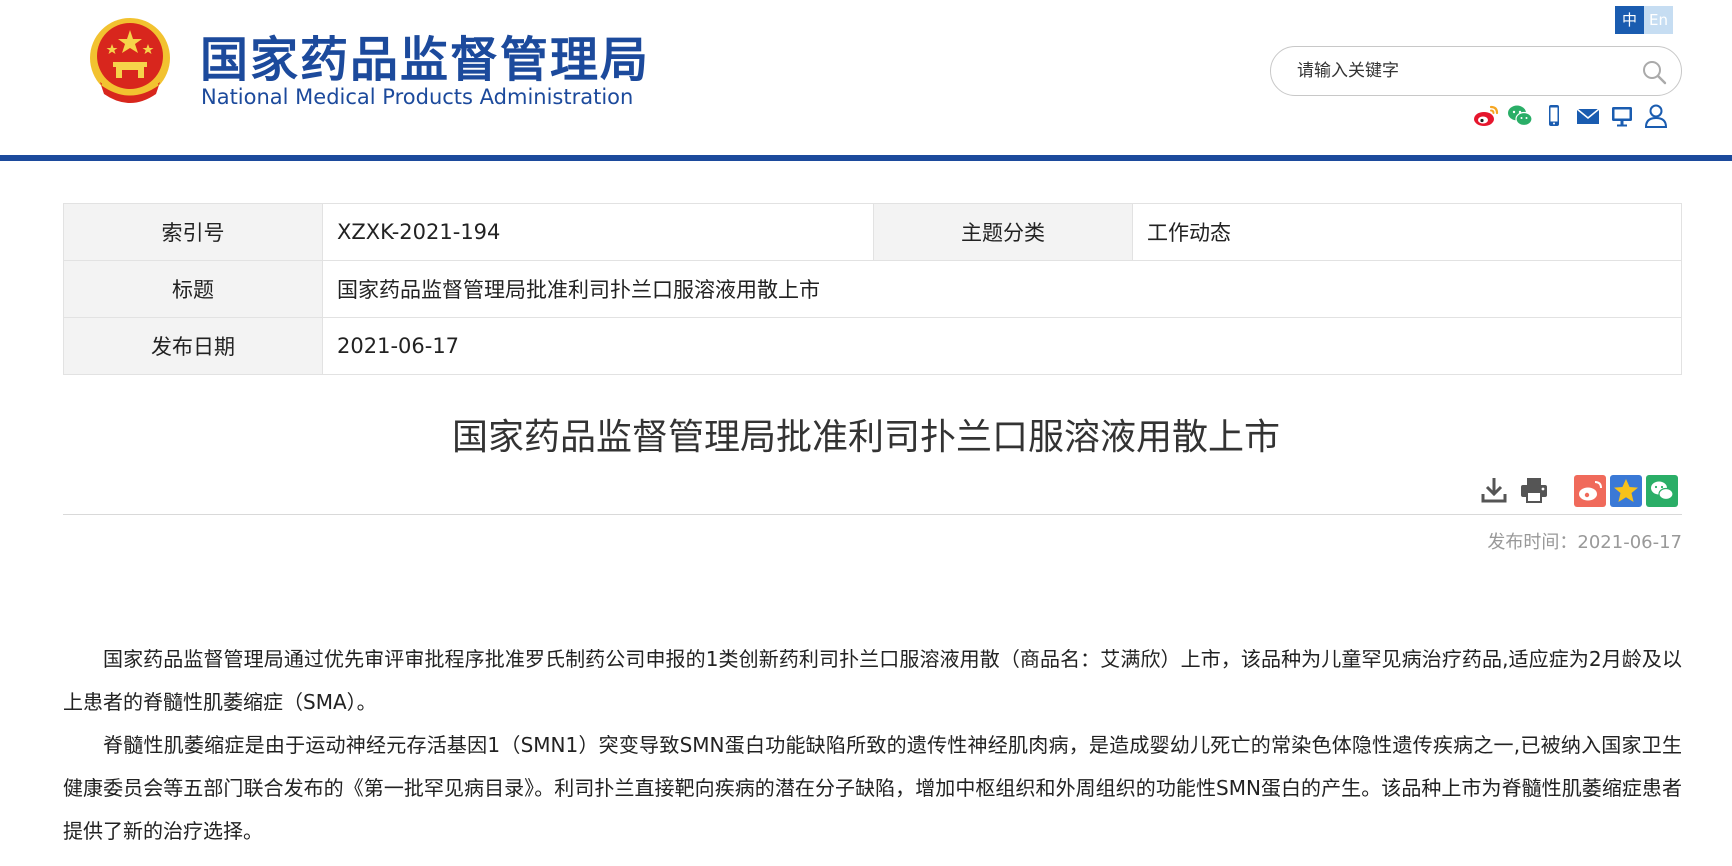 Image resolution: width=1732 pixels, height=866 pixels. I want to click on article-tools, so click(1514, 490).